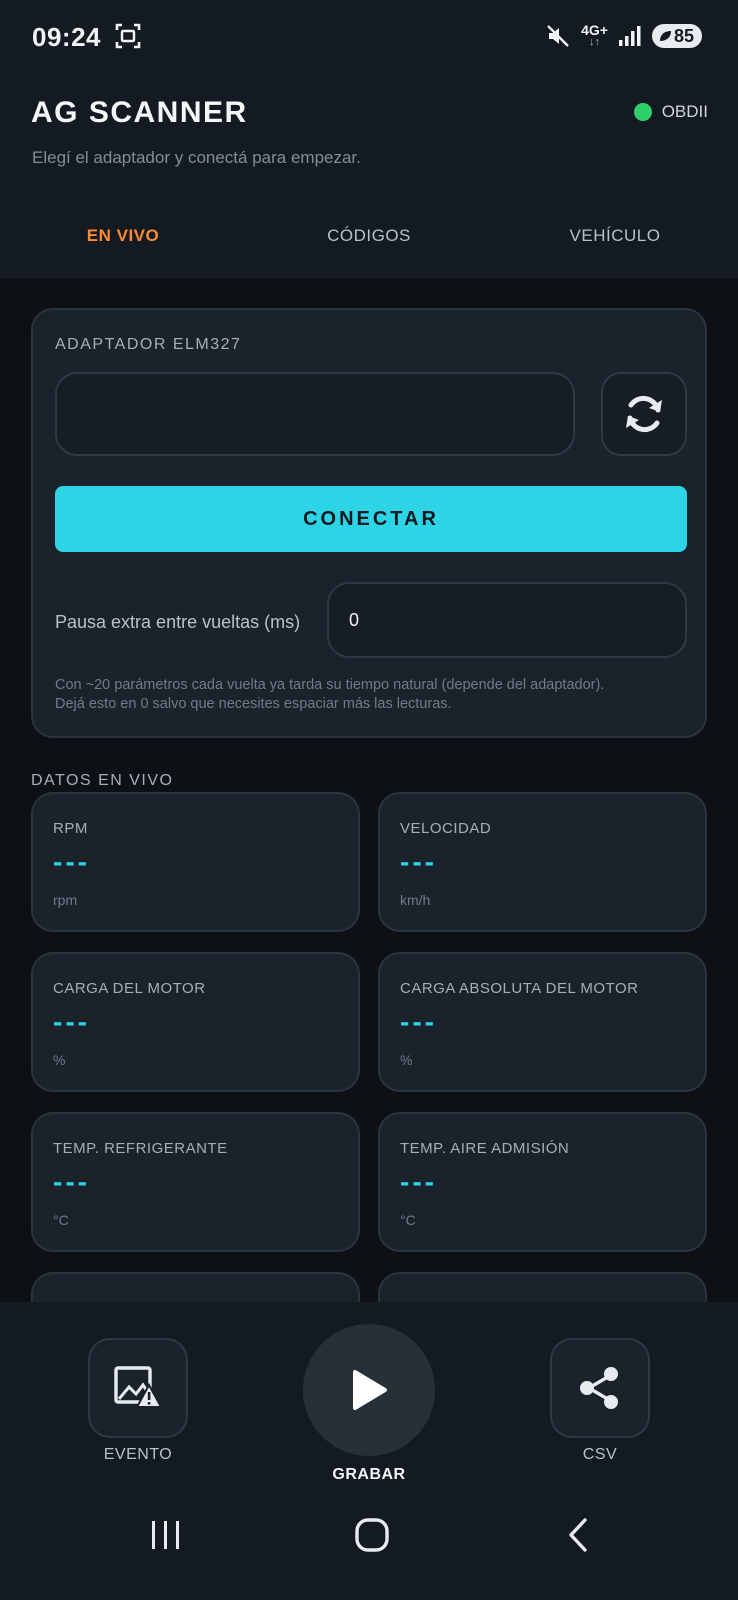  Describe the element at coordinates (139, 112) in the screenshot. I see `app-title: AG SCANNER` at that location.